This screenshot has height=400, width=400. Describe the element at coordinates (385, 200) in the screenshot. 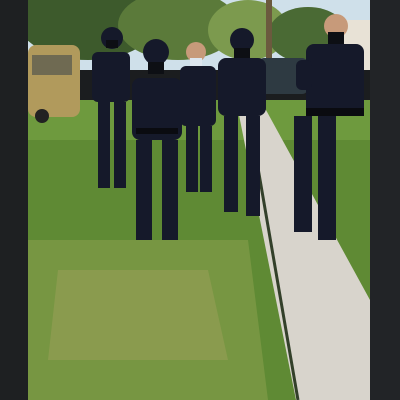

I see `pillarbox-right` at that location.